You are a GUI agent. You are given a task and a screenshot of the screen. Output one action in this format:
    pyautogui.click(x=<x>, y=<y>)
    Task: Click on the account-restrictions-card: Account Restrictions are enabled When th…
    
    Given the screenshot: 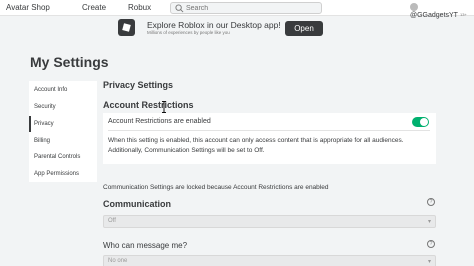 What is the action you would take?
    pyautogui.click(x=269, y=138)
    